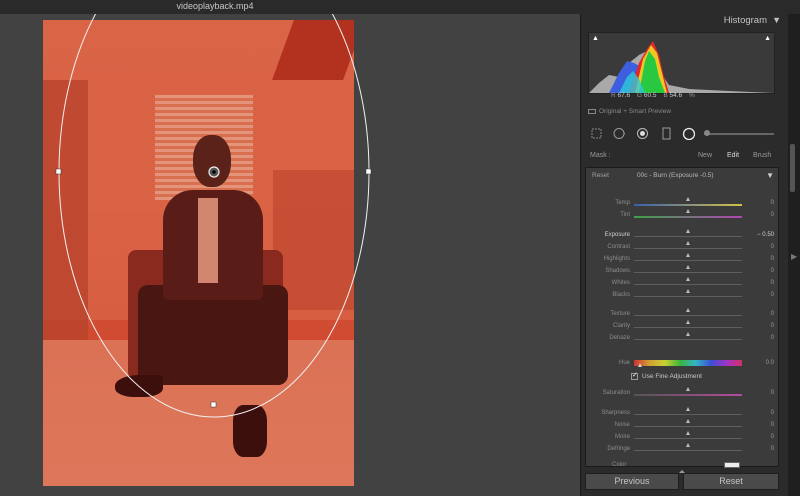  What do you see at coordinates (600, 175) in the screenshot?
I see `adjustment-reset-button: Reset` at bounding box center [600, 175].